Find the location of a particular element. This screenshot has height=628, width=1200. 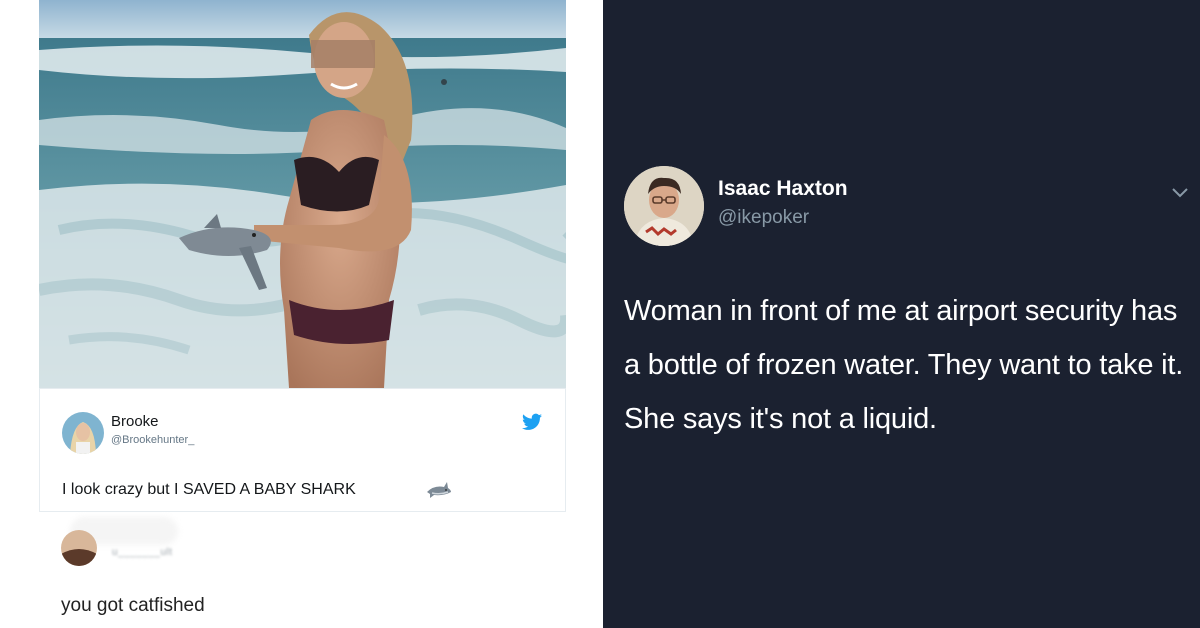

author-name: Brooke is located at coordinates (135, 421).